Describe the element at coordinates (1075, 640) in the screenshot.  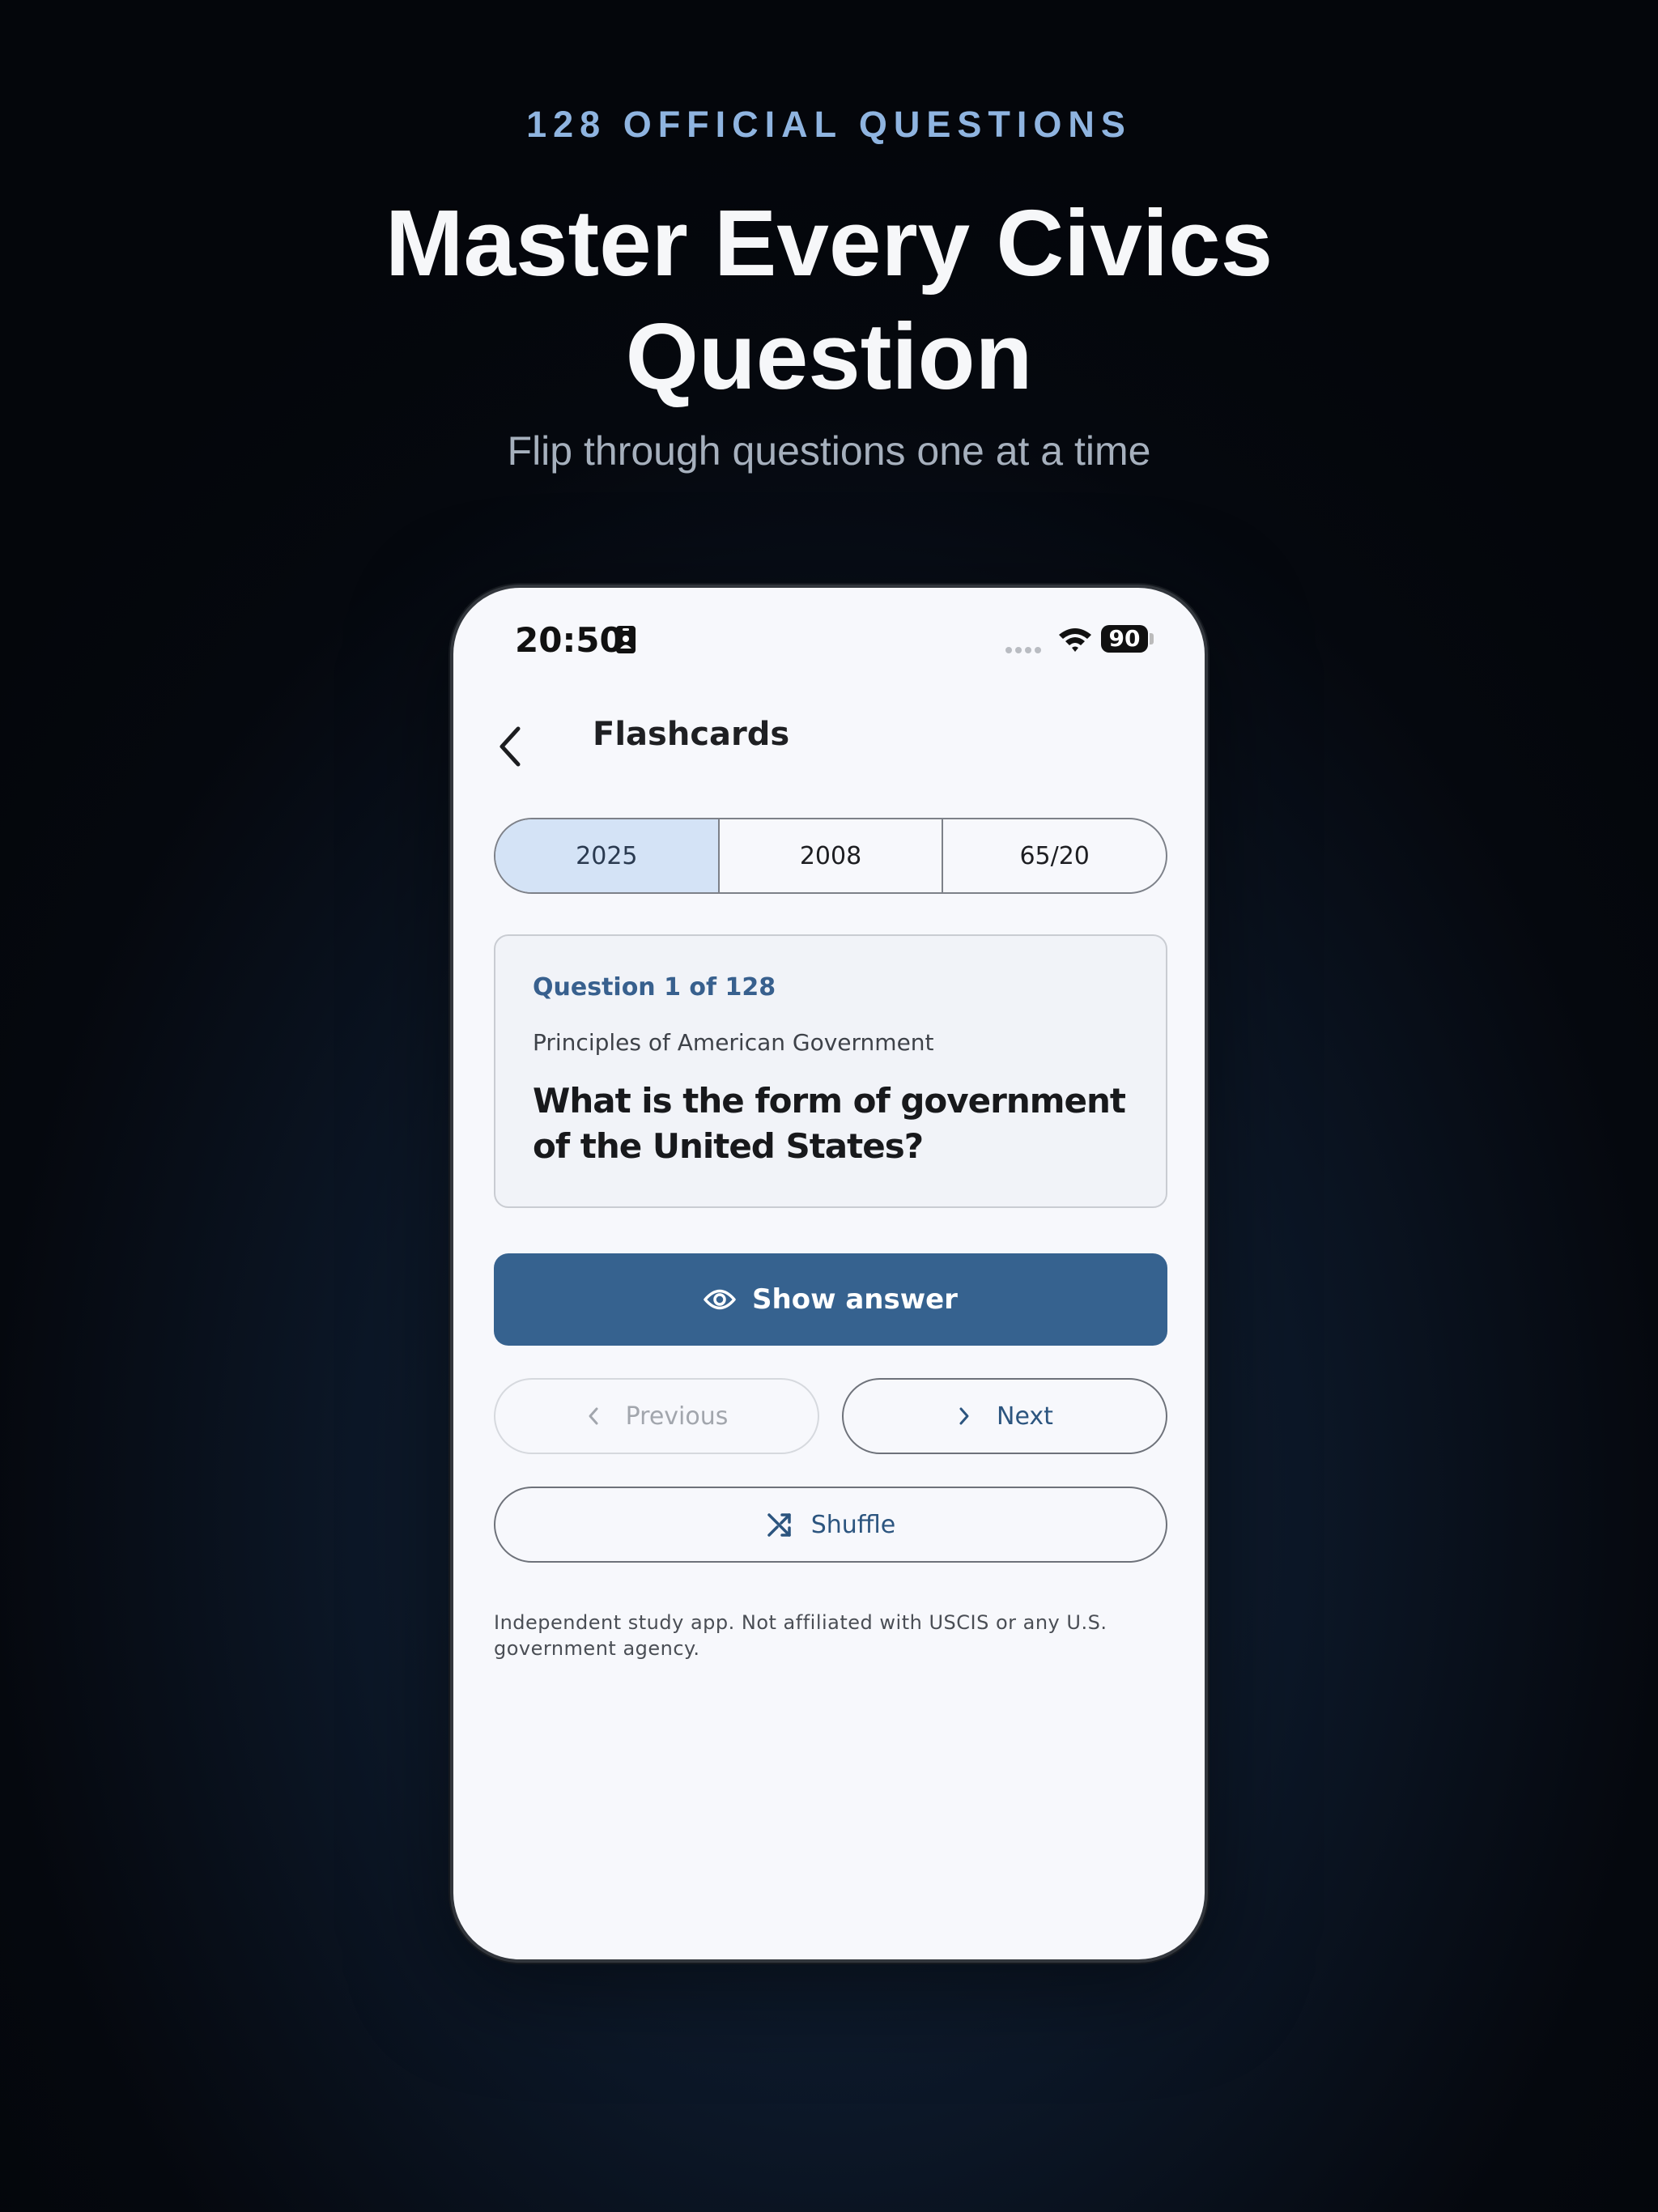
I see `wifi-icon` at that location.